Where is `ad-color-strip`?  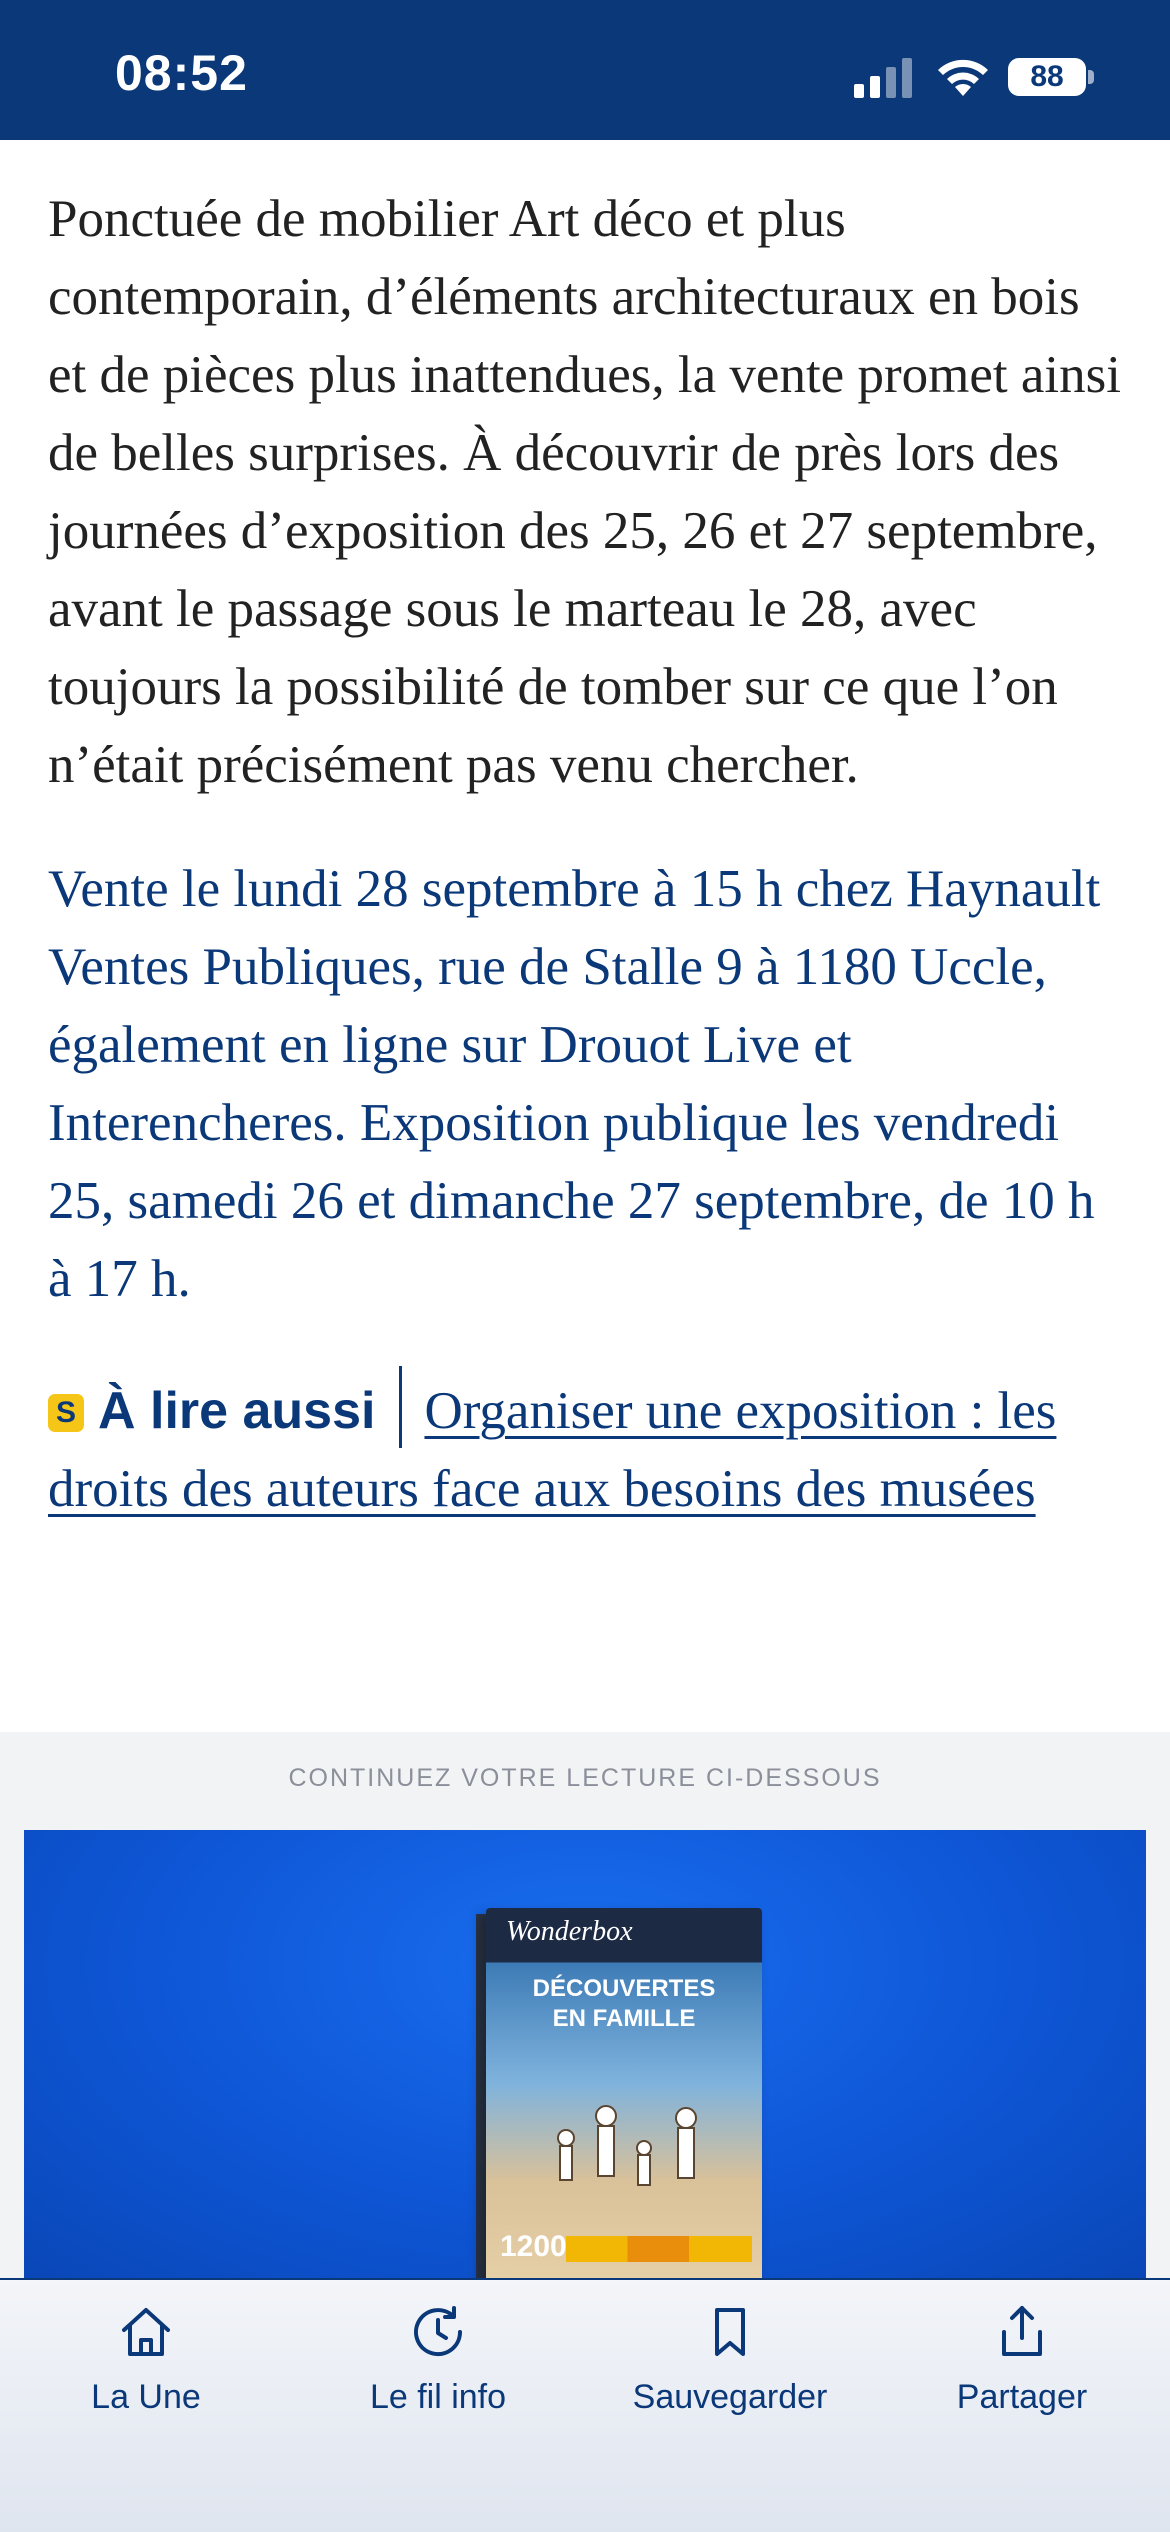 ad-color-strip is located at coordinates (659, 2249).